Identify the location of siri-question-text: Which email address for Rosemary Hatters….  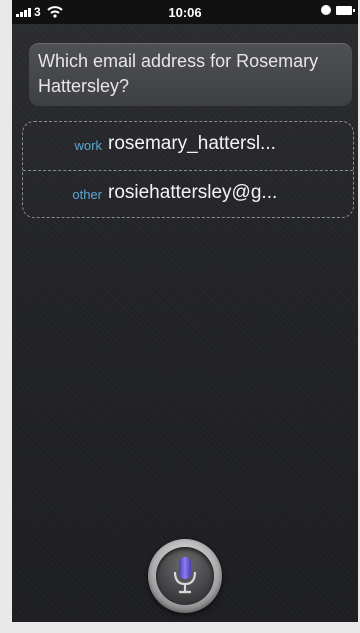
(178, 73).